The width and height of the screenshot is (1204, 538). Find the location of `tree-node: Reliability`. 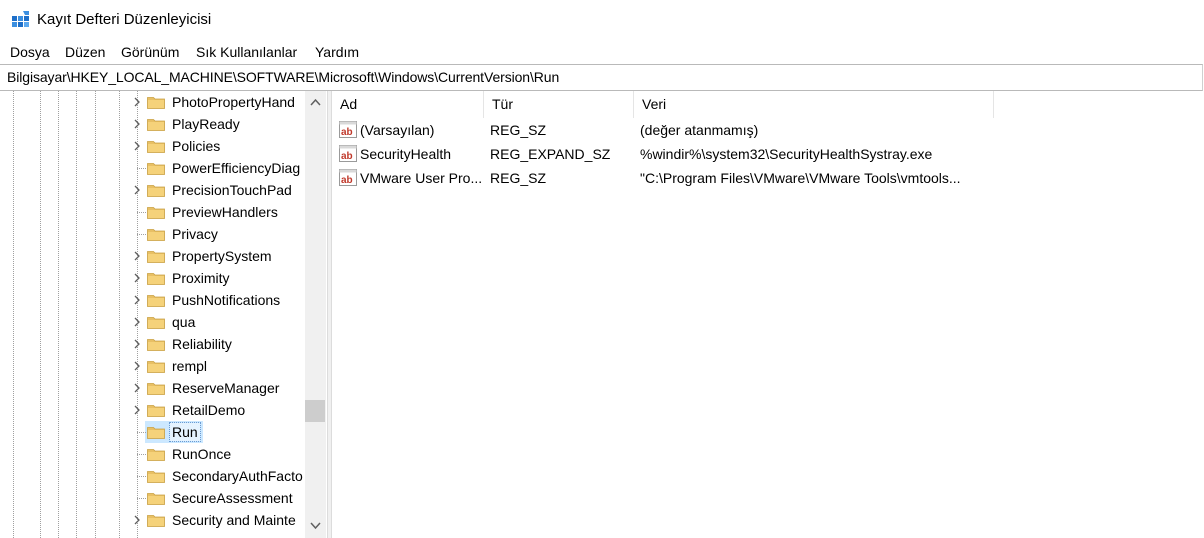

tree-node: Reliability is located at coordinates (152, 344).